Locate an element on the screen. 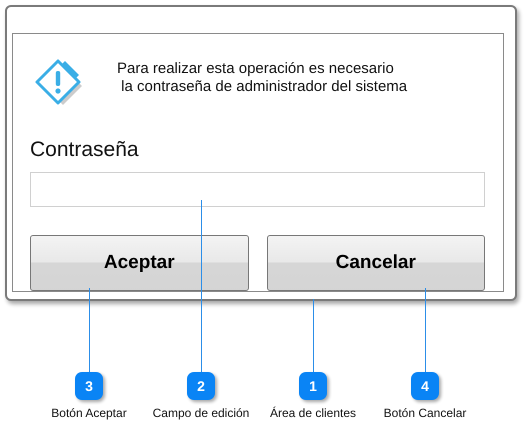  accept-button: Aceptar is located at coordinates (139, 263).